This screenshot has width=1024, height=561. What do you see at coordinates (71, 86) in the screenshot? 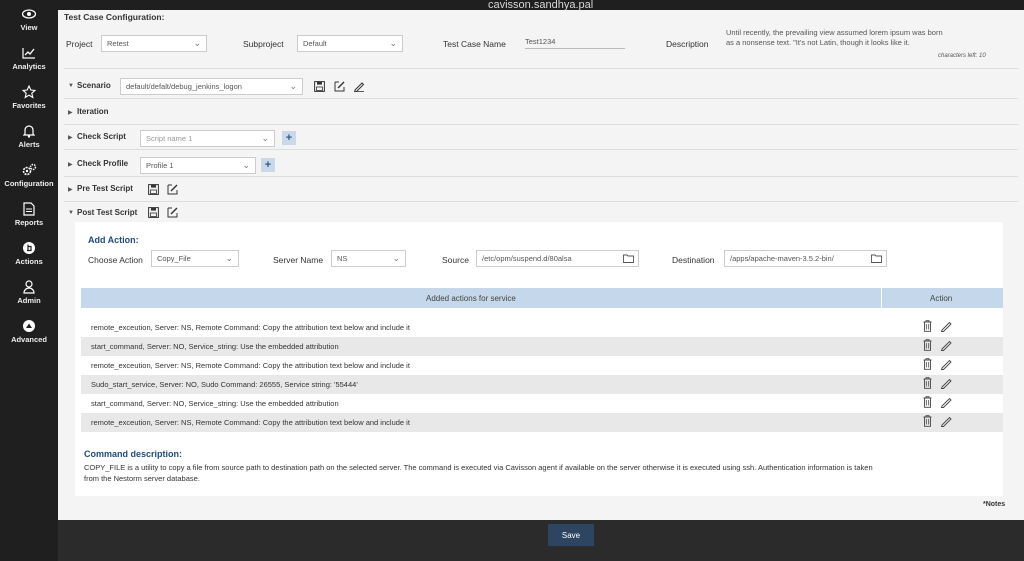
I see `triangle-down-icon: ▼` at bounding box center [71, 86].